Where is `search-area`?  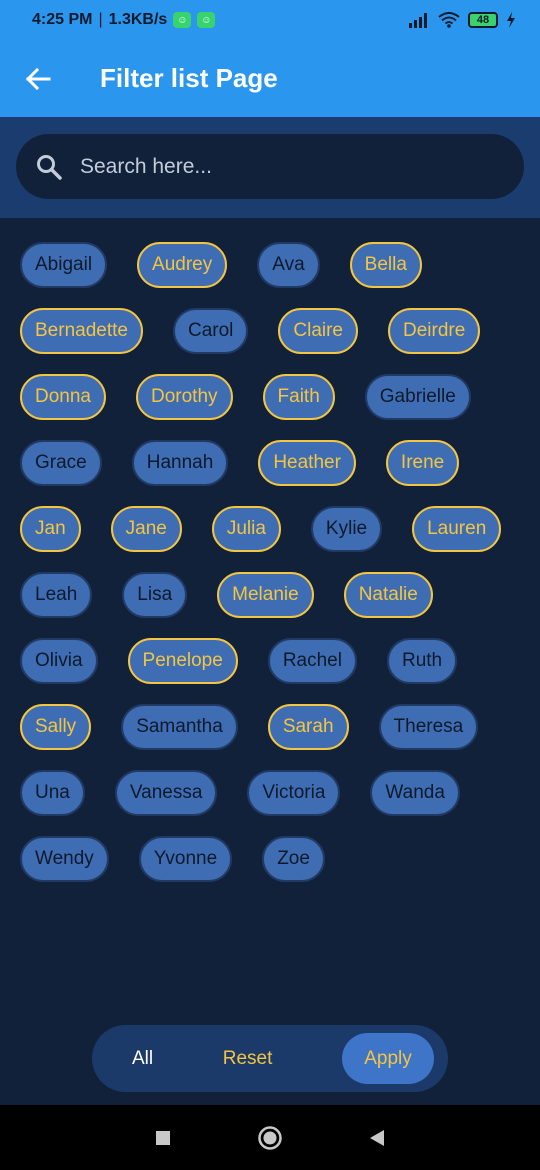
search-area is located at coordinates (270, 167).